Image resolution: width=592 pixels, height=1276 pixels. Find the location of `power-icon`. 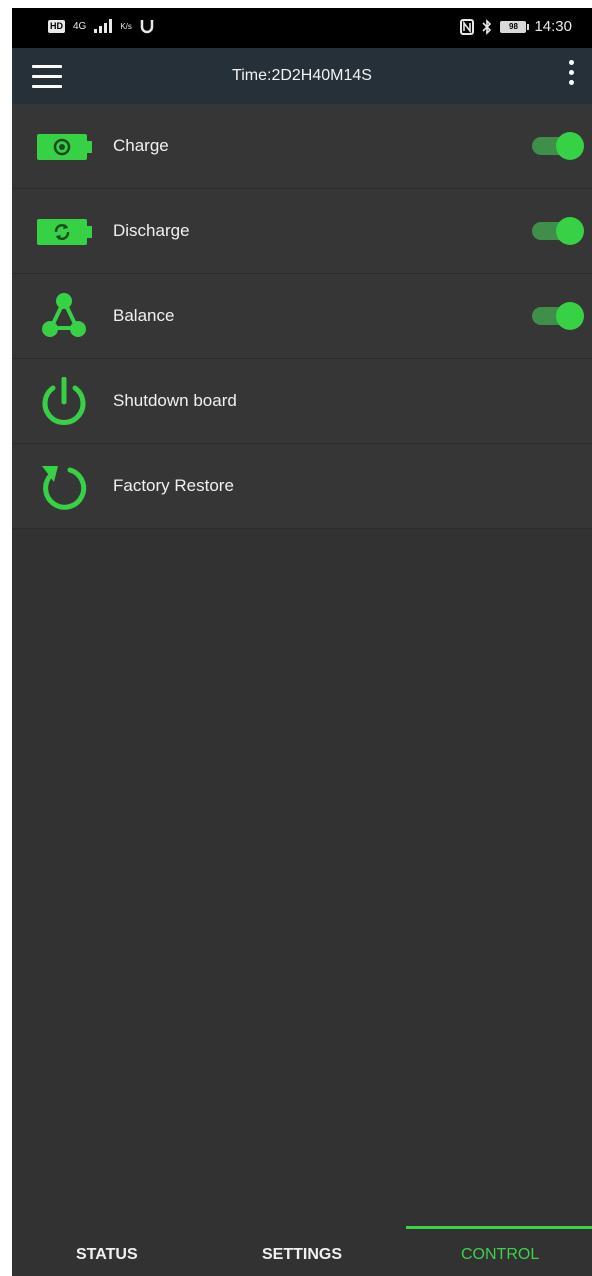

power-icon is located at coordinates (64, 400).